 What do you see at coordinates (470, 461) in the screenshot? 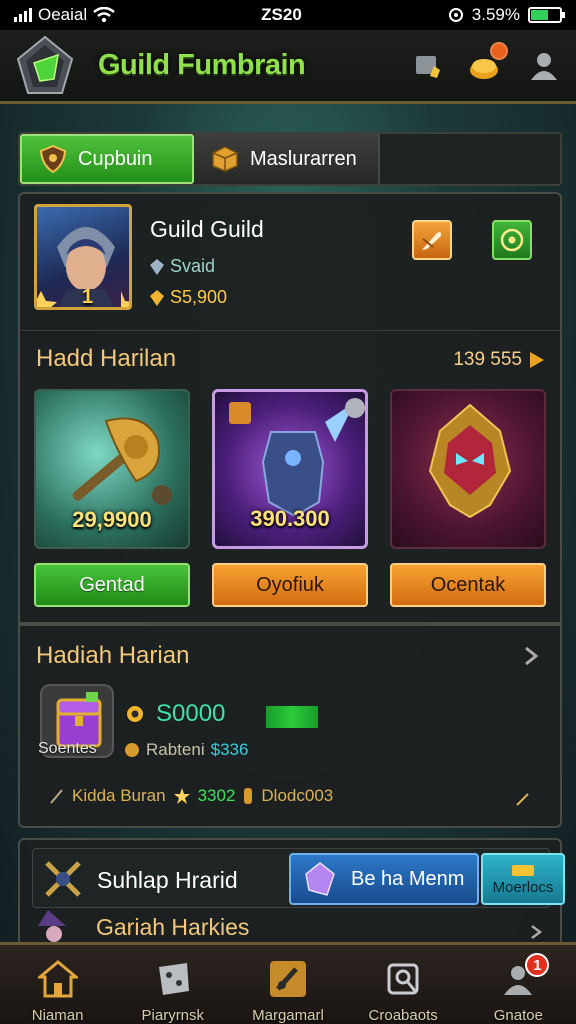
I see `emblem-icon` at bounding box center [470, 461].